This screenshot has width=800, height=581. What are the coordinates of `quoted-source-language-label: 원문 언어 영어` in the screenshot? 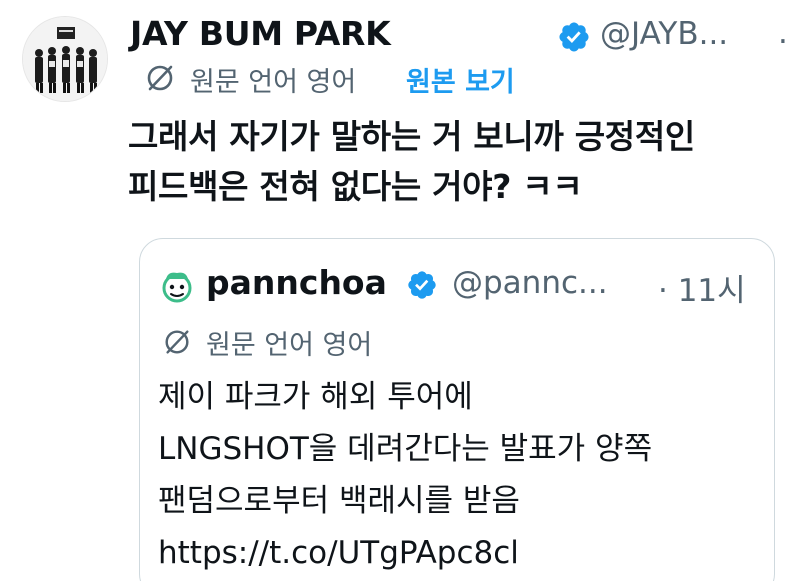 It's located at (289, 345).